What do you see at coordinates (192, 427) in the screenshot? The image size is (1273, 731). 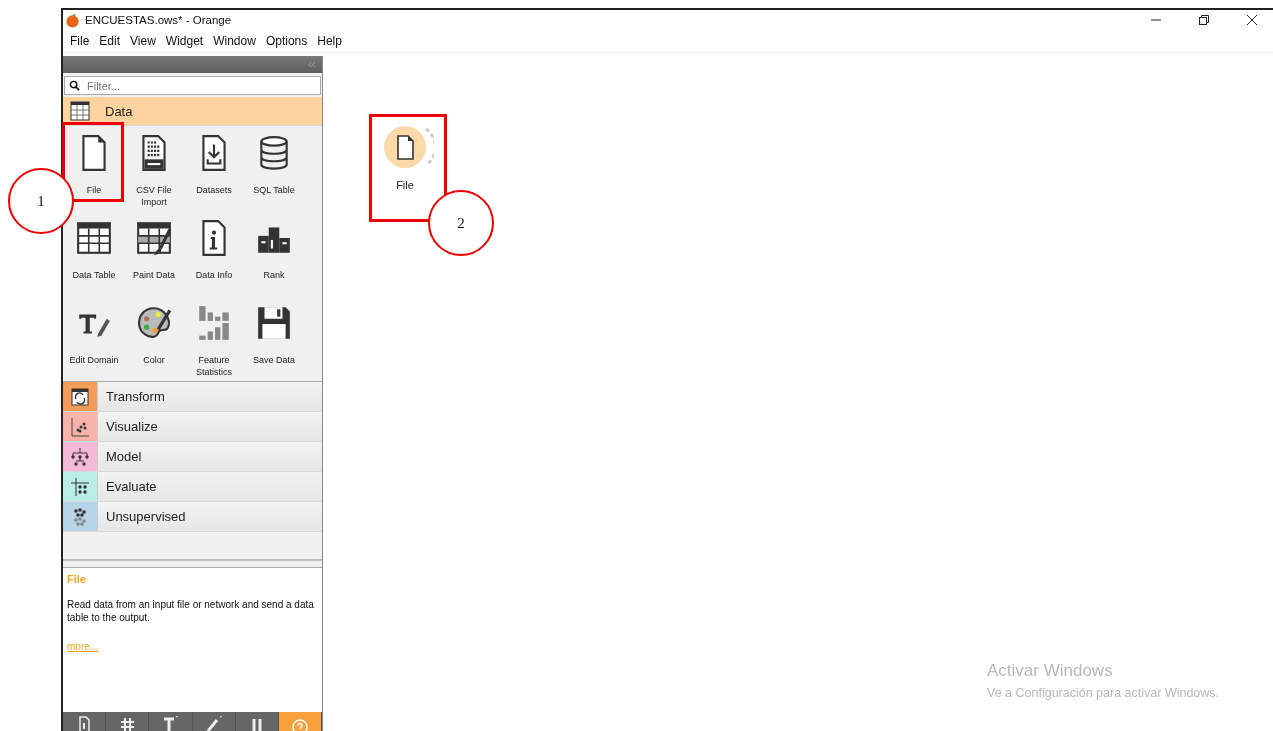 I see `category-header: Visualize` at bounding box center [192, 427].